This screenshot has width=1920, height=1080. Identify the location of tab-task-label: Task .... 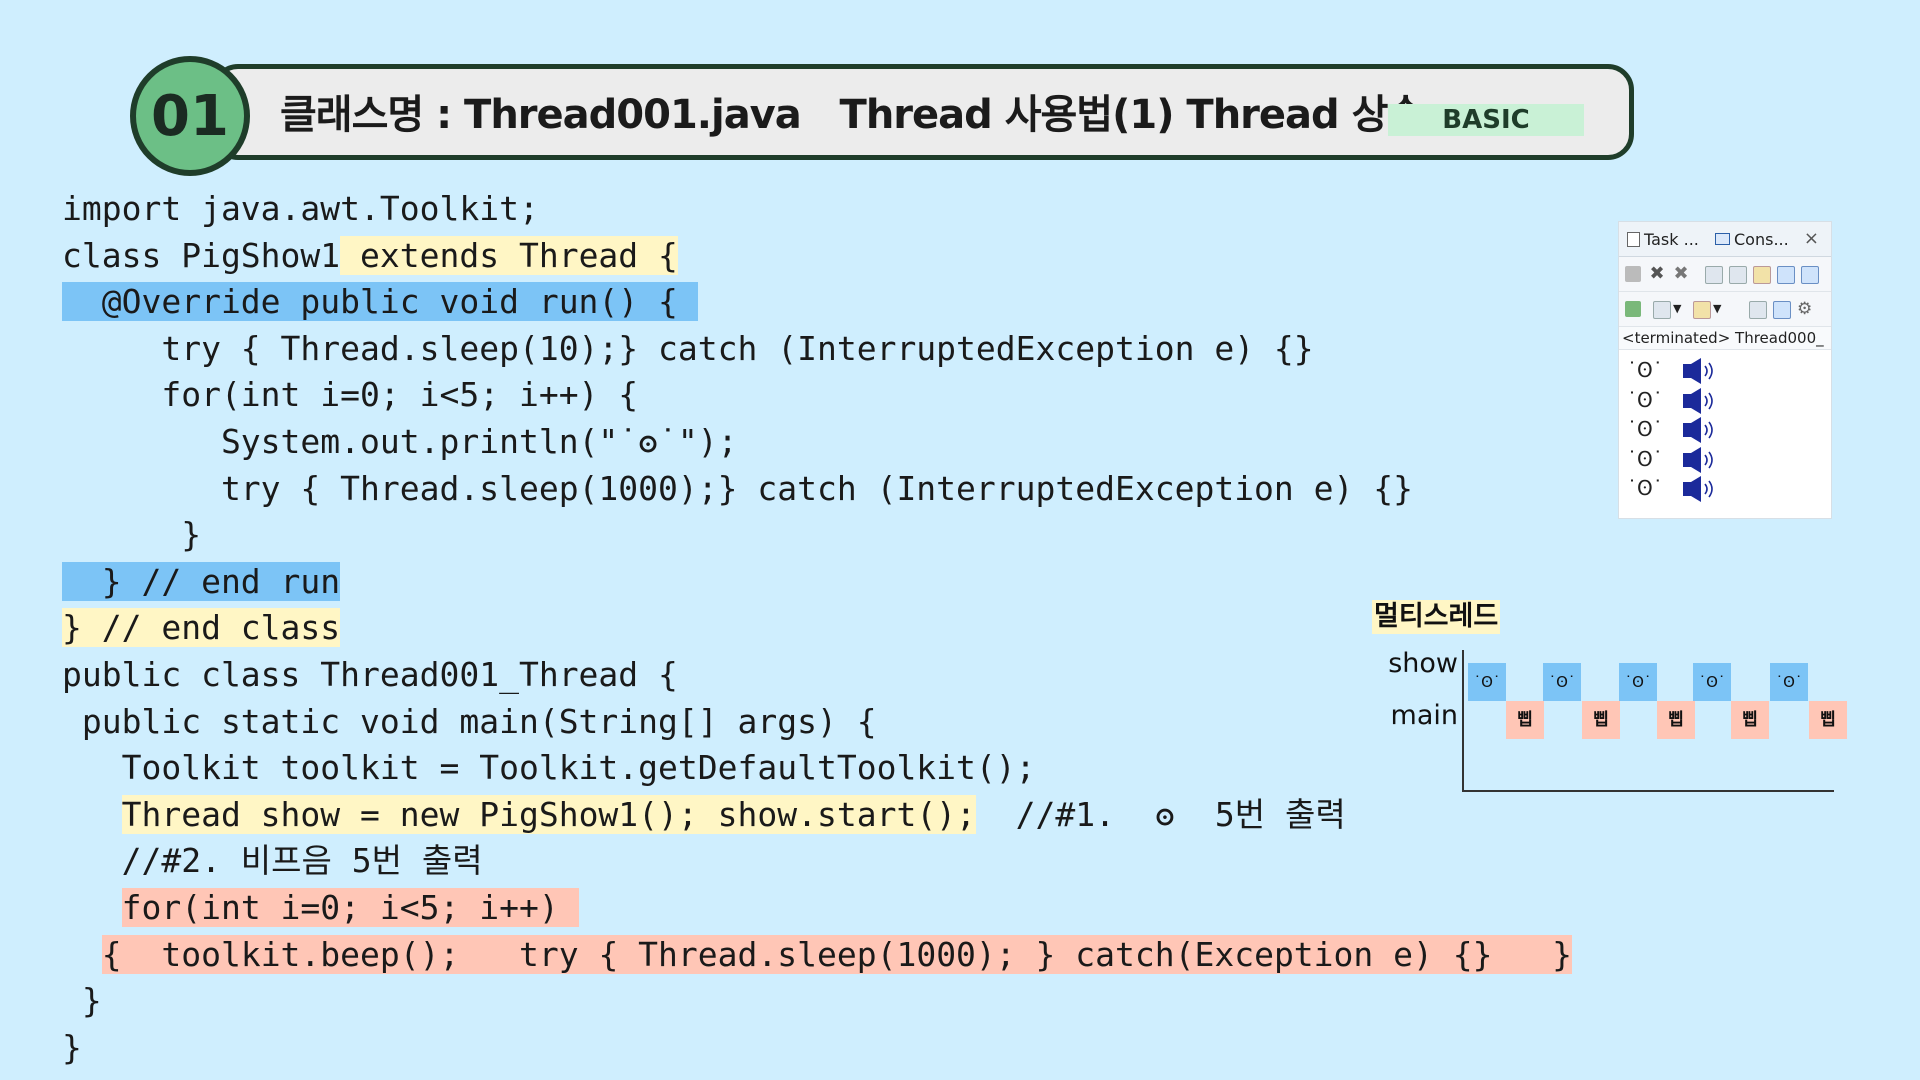
(1671, 239).